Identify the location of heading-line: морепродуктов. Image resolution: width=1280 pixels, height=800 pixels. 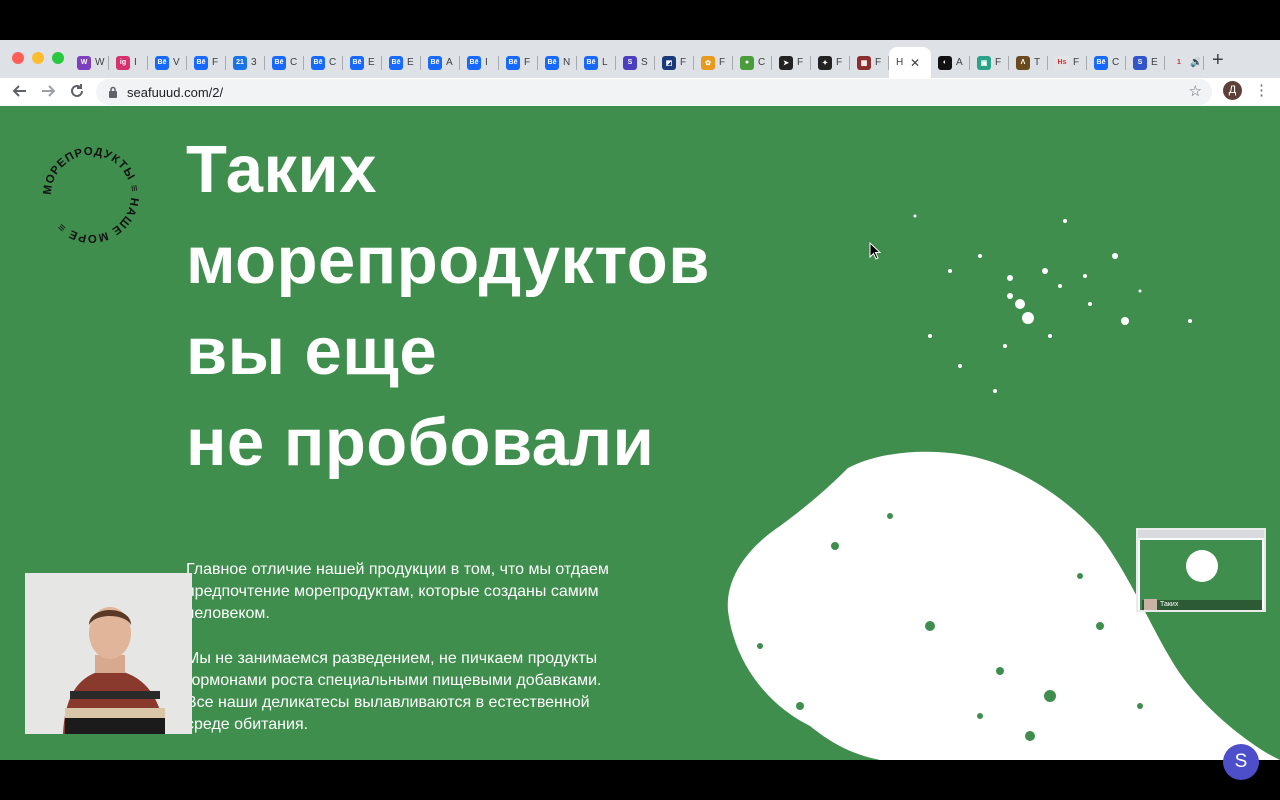
(448, 260).